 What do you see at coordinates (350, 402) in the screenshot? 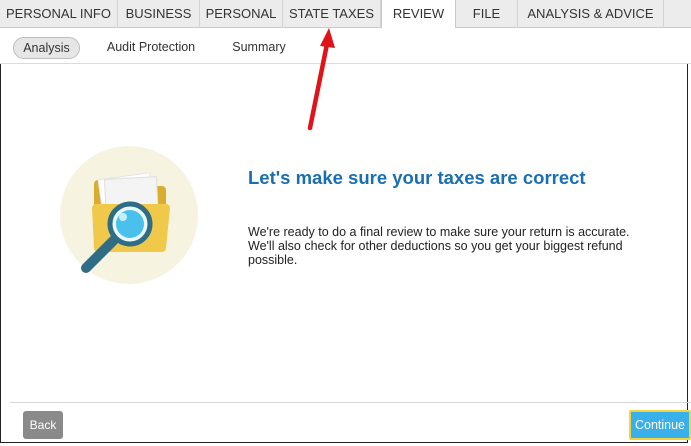
I see `footer-divider` at bounding box center [350, 402].